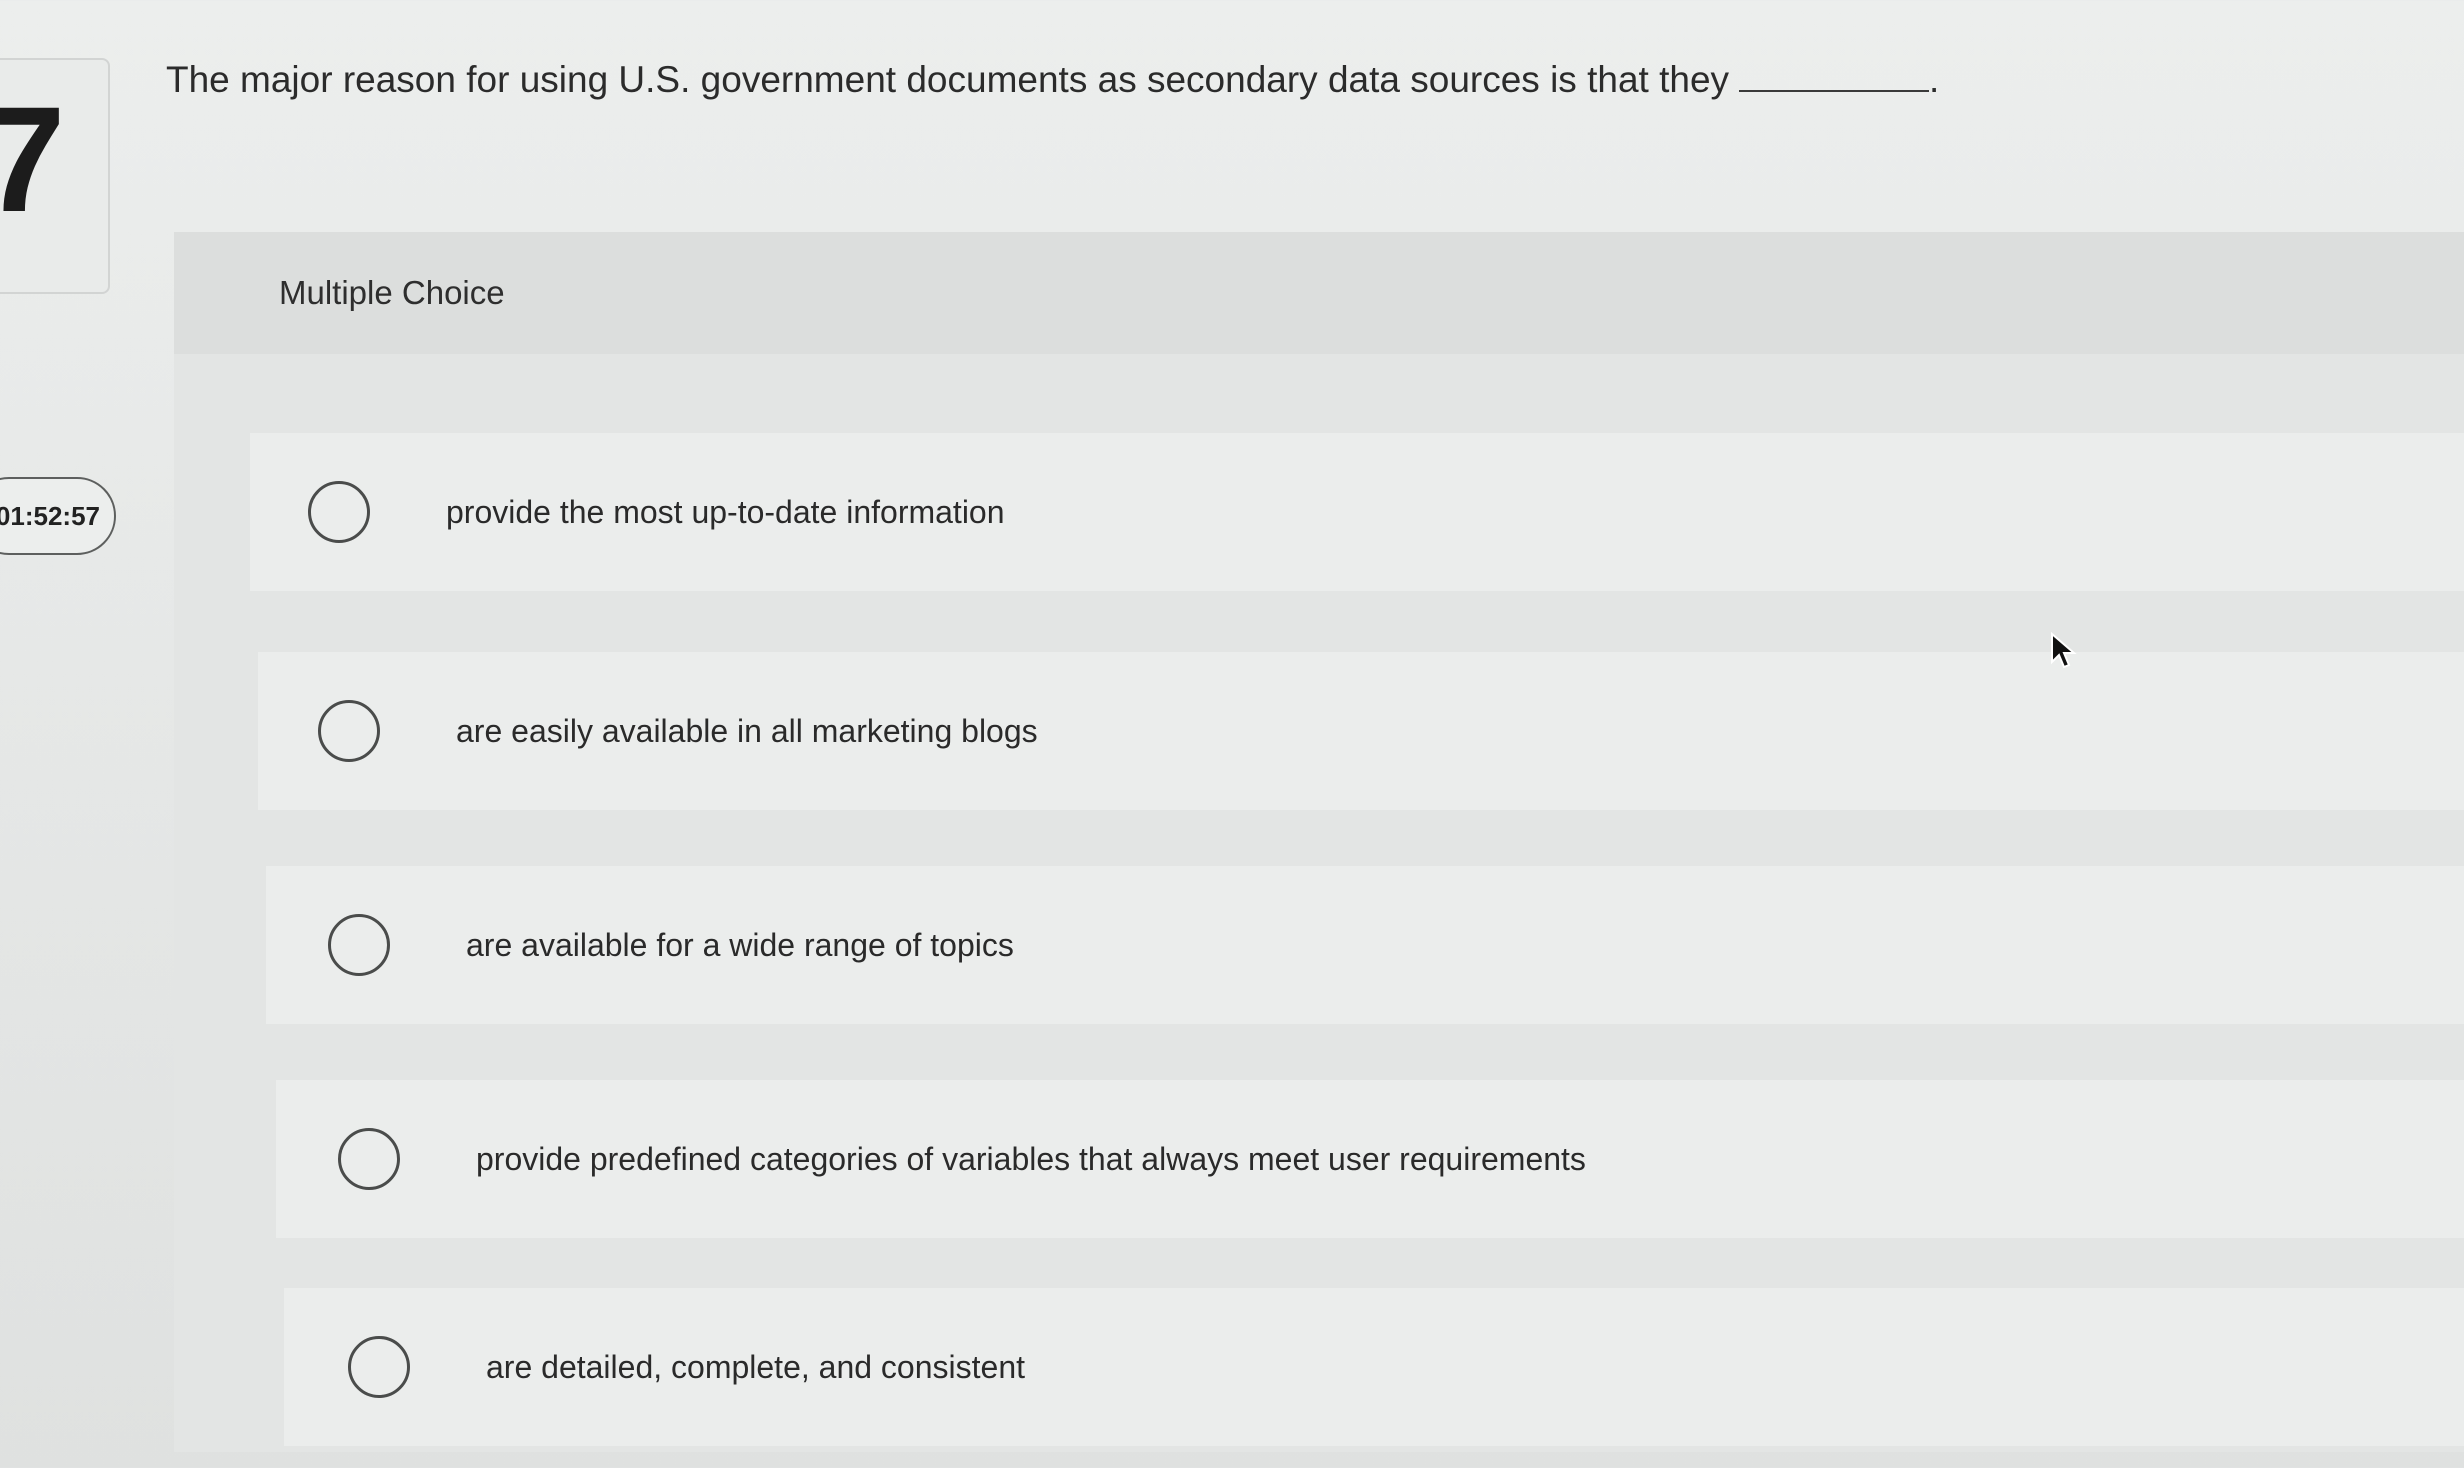 The width and height of the screenshot is (2464, 1468). I want to click on answer-option: are available for a wide range of topics, so click(1365, 945).